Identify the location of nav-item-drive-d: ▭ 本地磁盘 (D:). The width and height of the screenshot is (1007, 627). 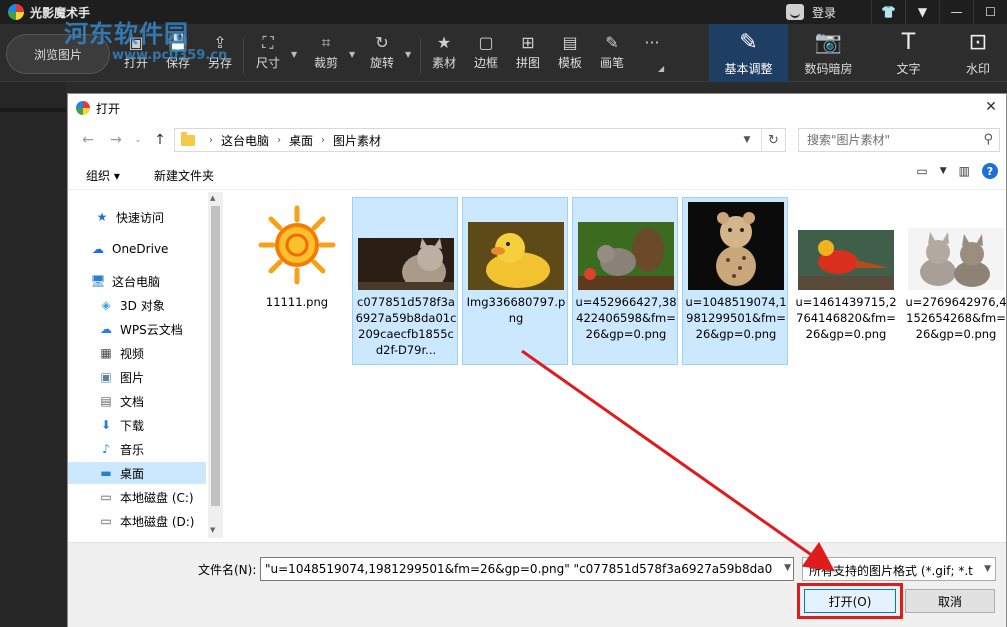
(137, 521).